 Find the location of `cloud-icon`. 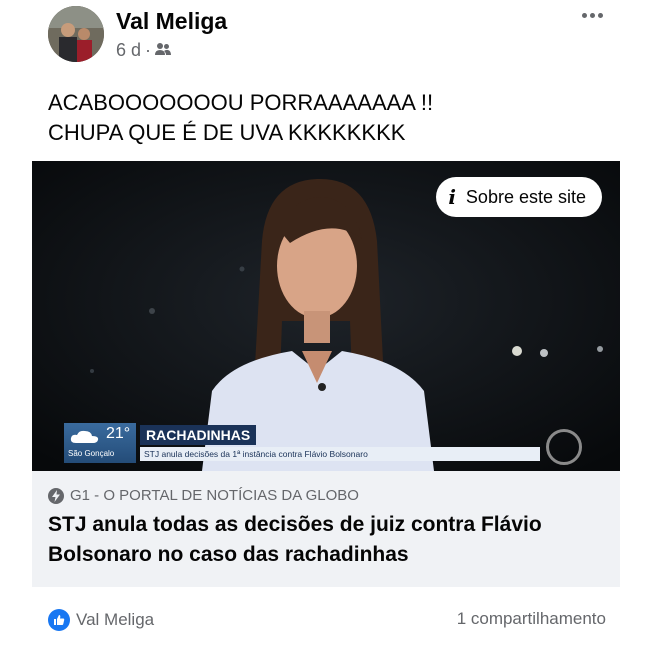

cloud-icon is located at coordinates (84, 436).